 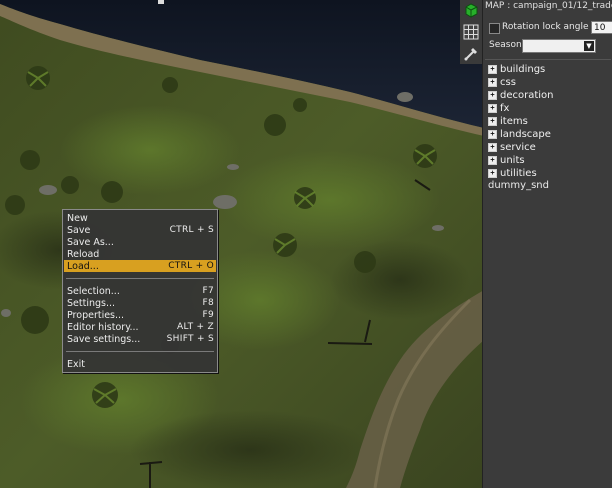 I want to click on tree-item-label: service, so click(x=518, y=147).